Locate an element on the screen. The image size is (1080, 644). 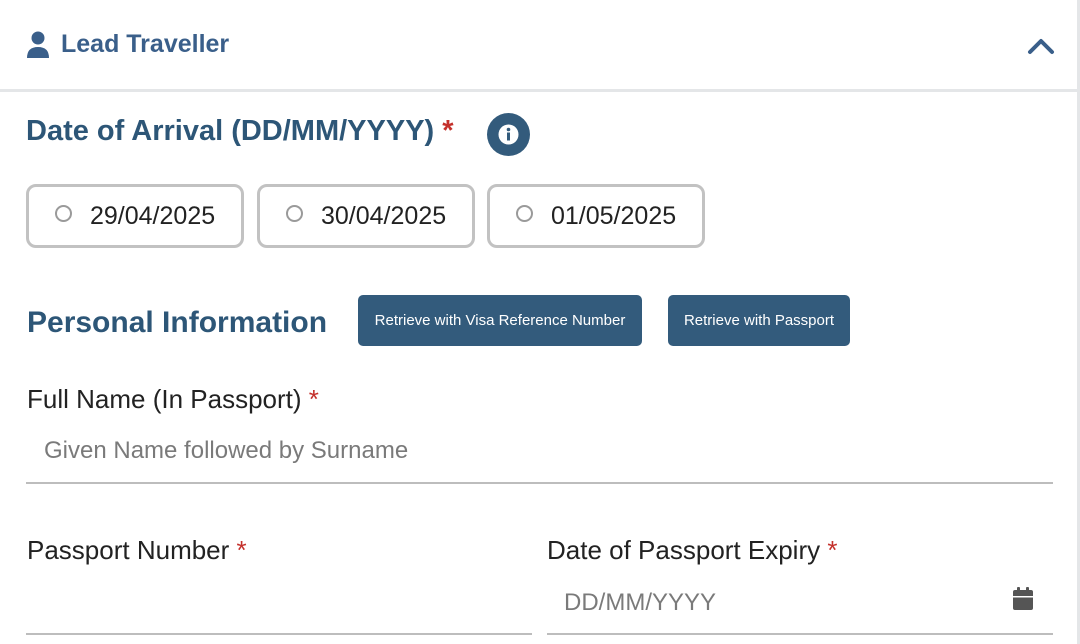
arrival-option-label: 30/04/2025 is located at coordinates (384, 216).